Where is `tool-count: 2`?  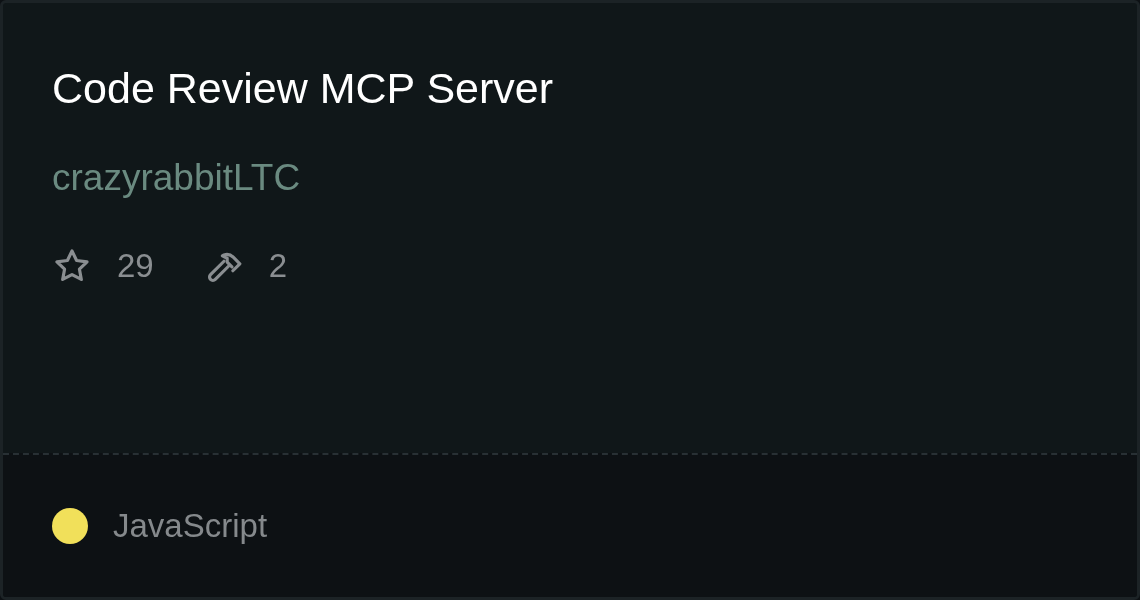 tool-count: 2 is located at coordinates (278, 266).